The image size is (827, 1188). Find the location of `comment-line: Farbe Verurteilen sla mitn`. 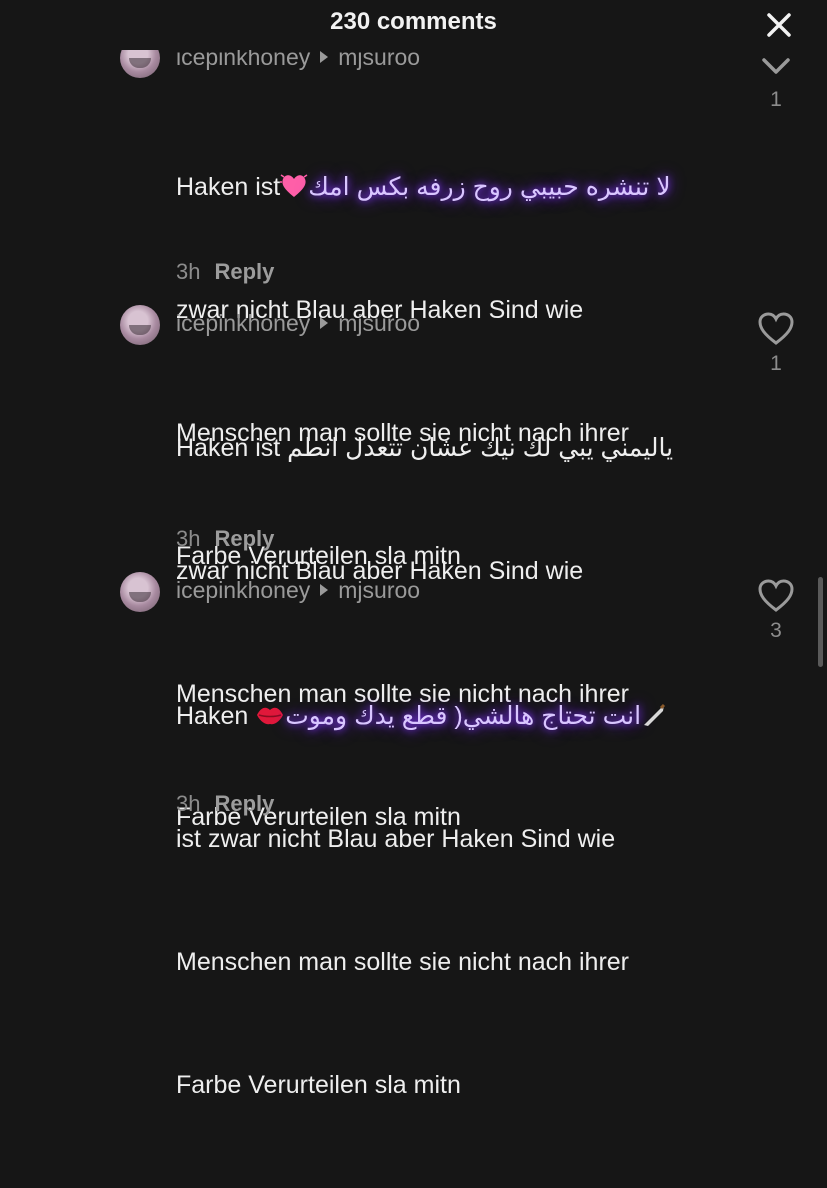

comment-line: Farbe Verurteilen sla mitn is located at coordinates (318, 1085).